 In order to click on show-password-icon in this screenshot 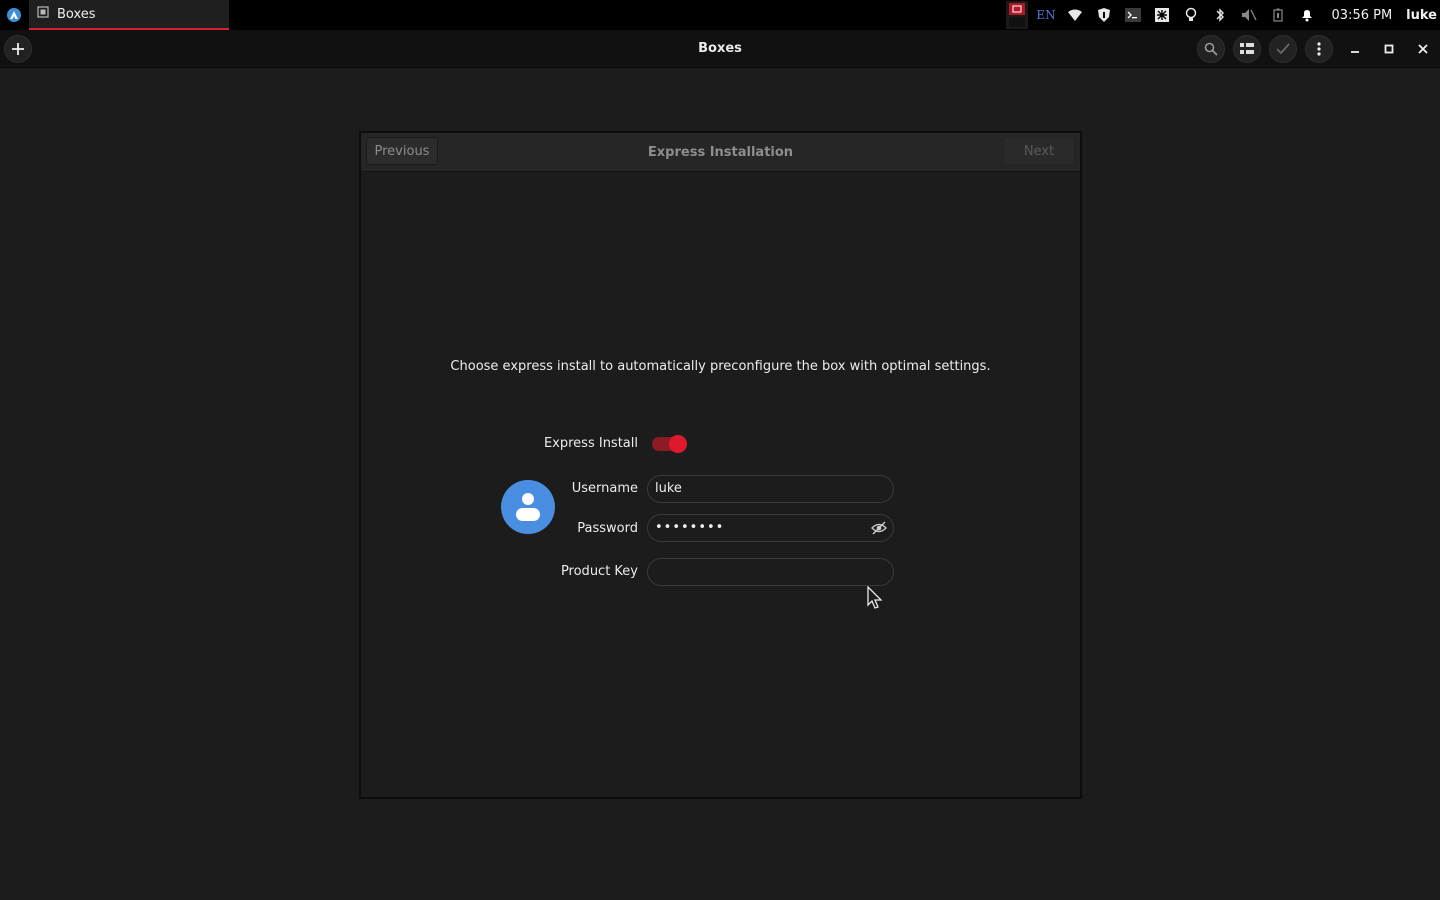, I will do `click(879, 528)`.